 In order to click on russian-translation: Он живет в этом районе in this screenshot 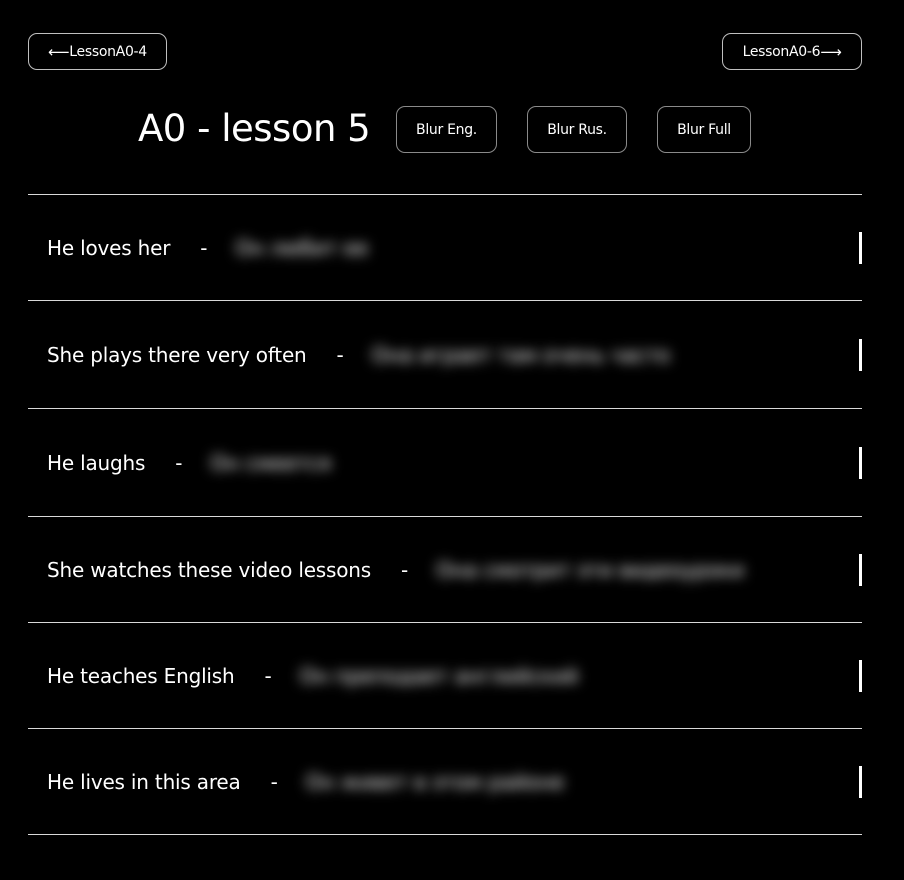, I will do `click(435, 782)`.